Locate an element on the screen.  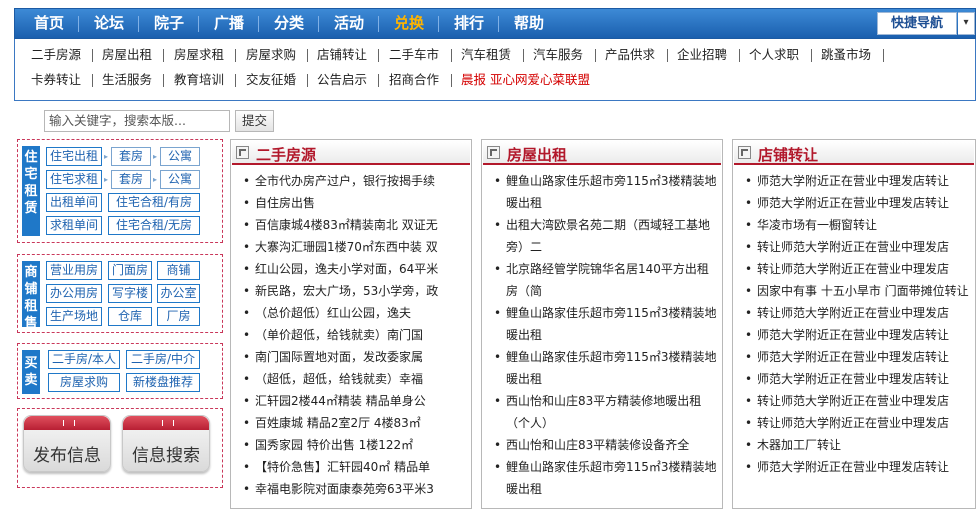
list-item: （总价超低）红山公园，逸夫 is located at coordinates (355, 313).